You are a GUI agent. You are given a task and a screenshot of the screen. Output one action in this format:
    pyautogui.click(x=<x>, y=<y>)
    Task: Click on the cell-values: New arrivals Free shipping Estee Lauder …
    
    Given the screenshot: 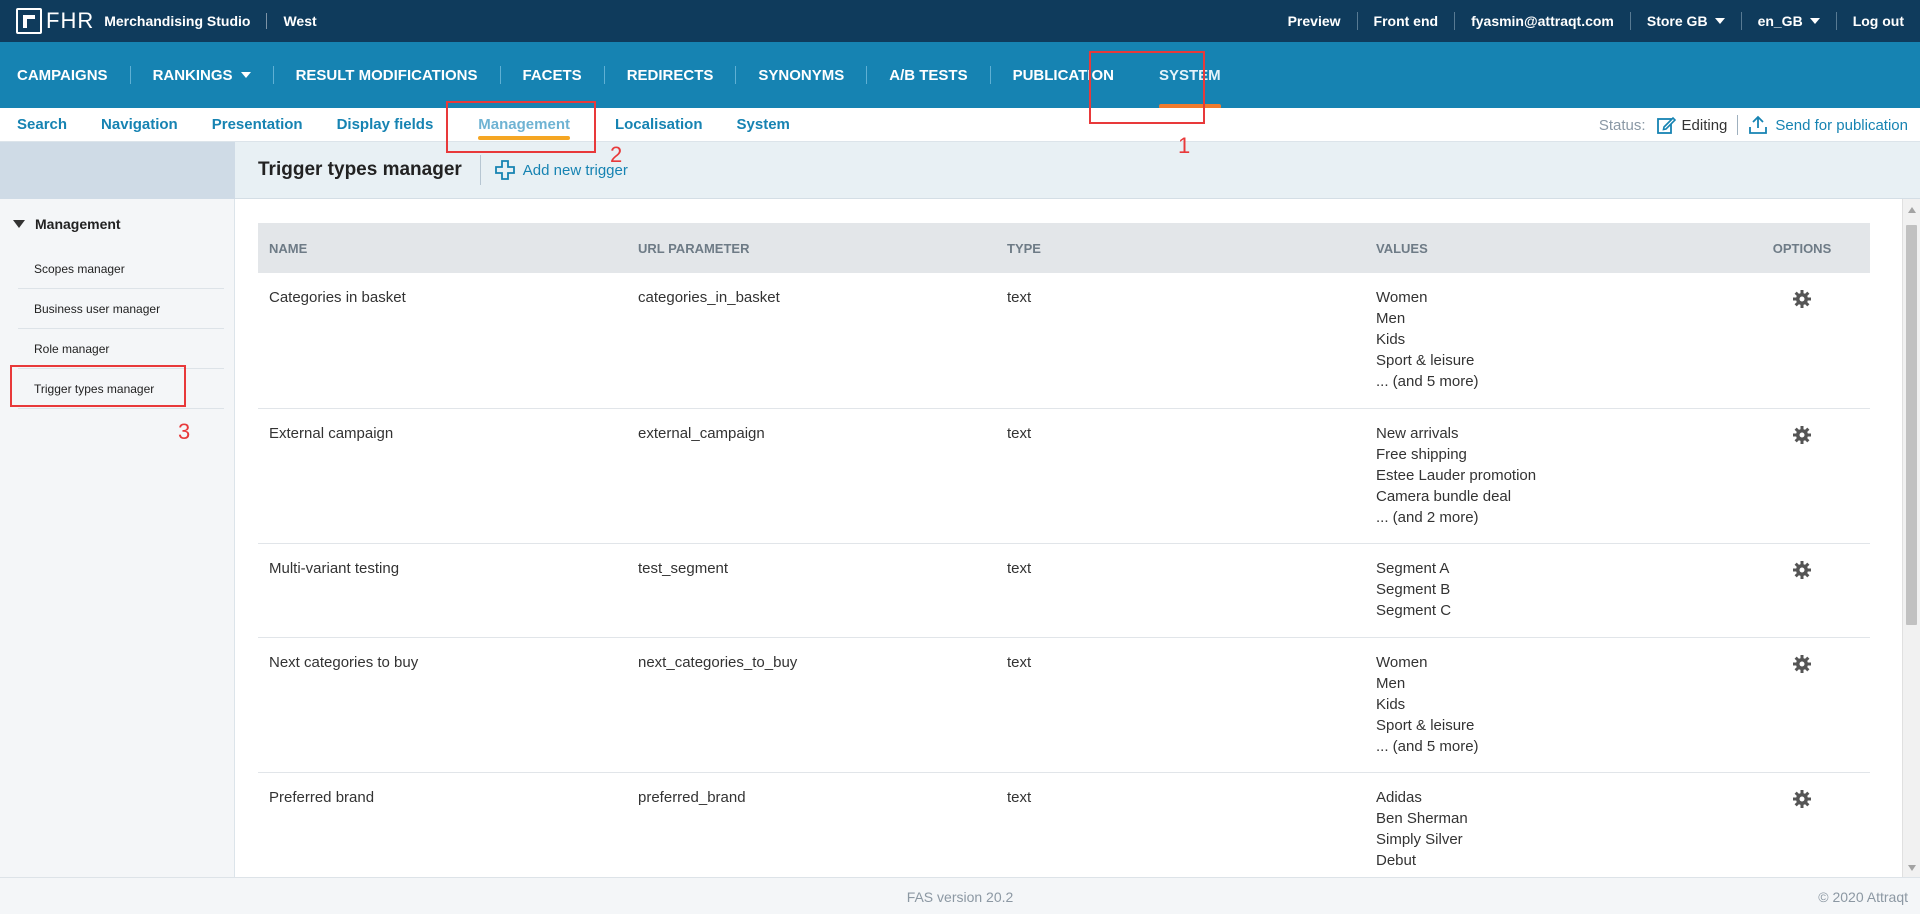 What is the action you would take?
    pyautogui.click(x=1549, y=476)
    